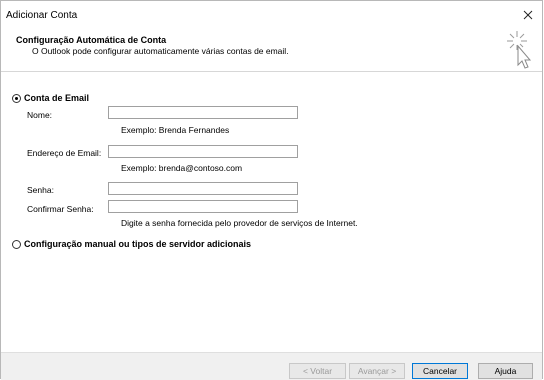 The height and width of the screenshot is (380, 544). I want to click on header-title: Configuração Automática de Conta, so click(91, 40).